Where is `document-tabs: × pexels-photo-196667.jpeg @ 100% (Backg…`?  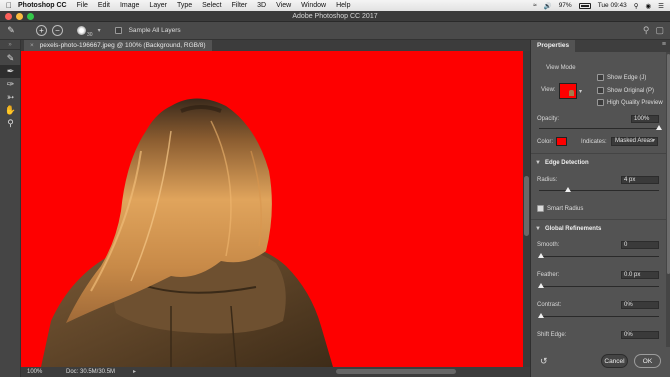 document-tabs: × pexels-photo-196667.jpeg @ 100% (Backg… is located at coordinates (275, 45).